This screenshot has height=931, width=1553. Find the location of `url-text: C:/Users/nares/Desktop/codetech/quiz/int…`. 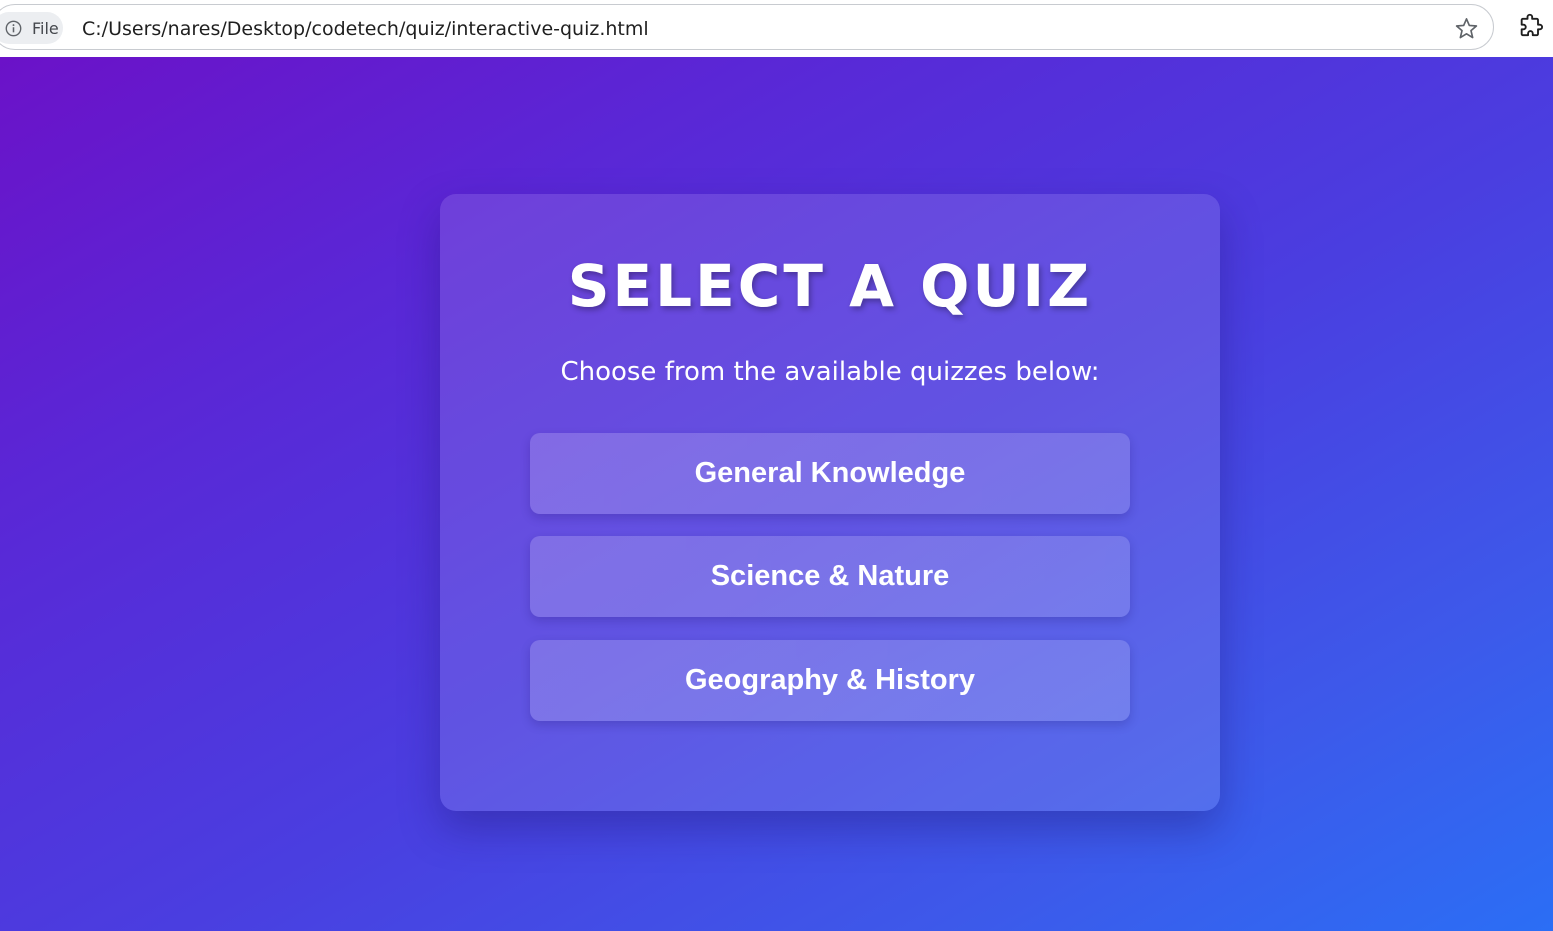

url-text: C:/Users/nares/Desktop/codetech/quiz/int… is located at coordinates (365, 29).